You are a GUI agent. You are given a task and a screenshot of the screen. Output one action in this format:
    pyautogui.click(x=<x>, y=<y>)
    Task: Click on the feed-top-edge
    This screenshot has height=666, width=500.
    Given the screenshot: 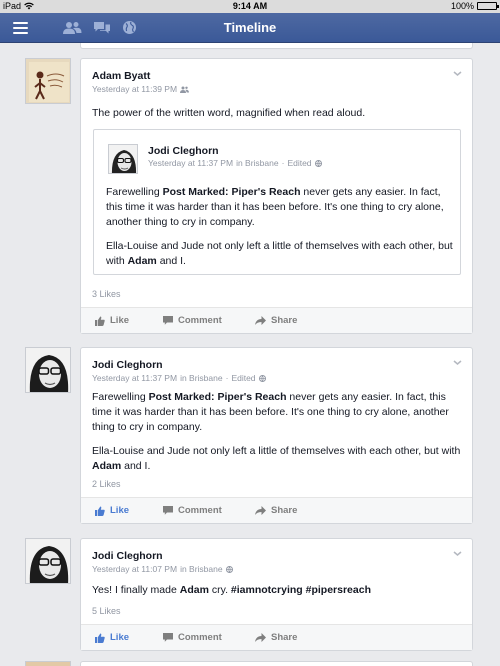 What is the action you would take?
    pyautogui.click(x=276, y=46)
    